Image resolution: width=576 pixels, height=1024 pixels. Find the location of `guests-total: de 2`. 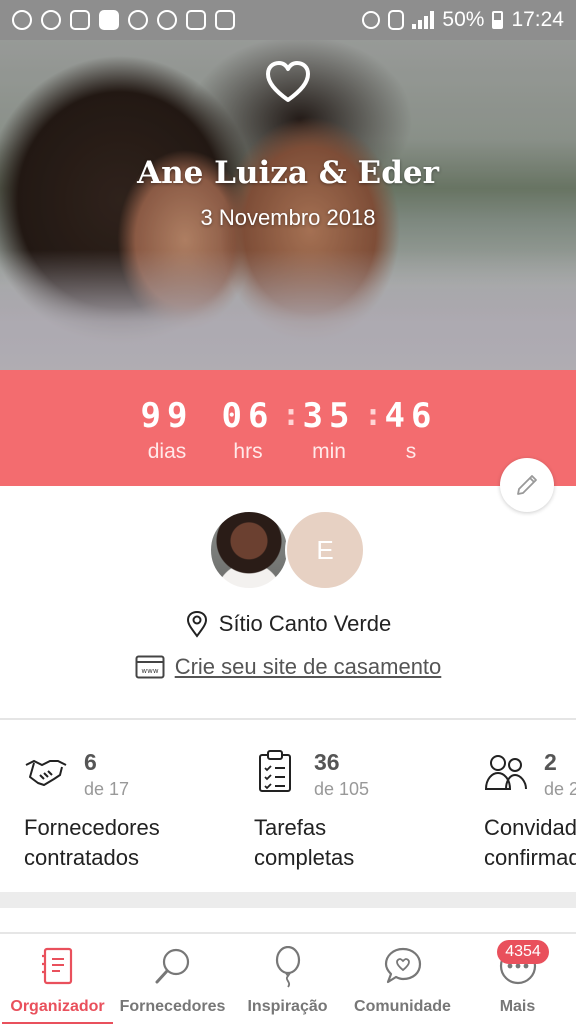

guests-total: de 2 is located at coordinates (560, 789).